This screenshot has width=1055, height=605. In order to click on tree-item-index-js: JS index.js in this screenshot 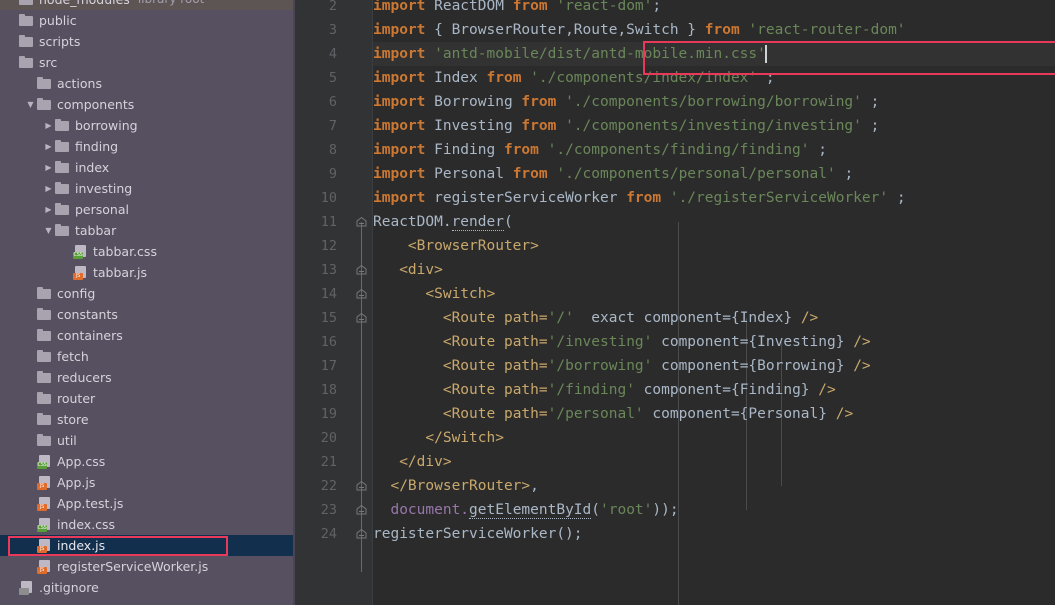, I will do `click(147, 545)`.